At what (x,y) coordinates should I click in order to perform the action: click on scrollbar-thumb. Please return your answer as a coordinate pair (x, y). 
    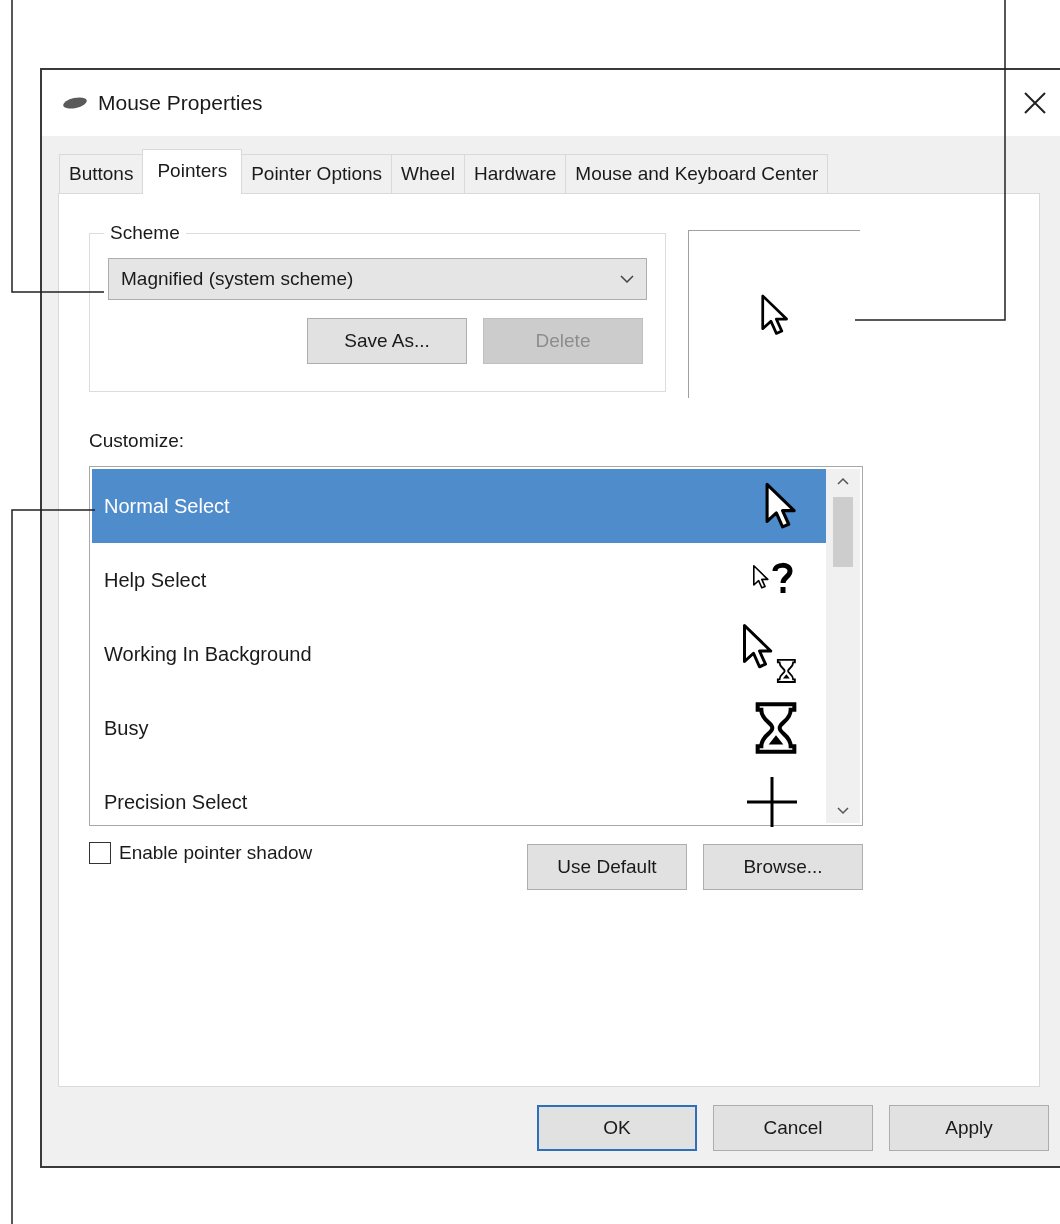
    Looking at the image, I should click on (843, 532).